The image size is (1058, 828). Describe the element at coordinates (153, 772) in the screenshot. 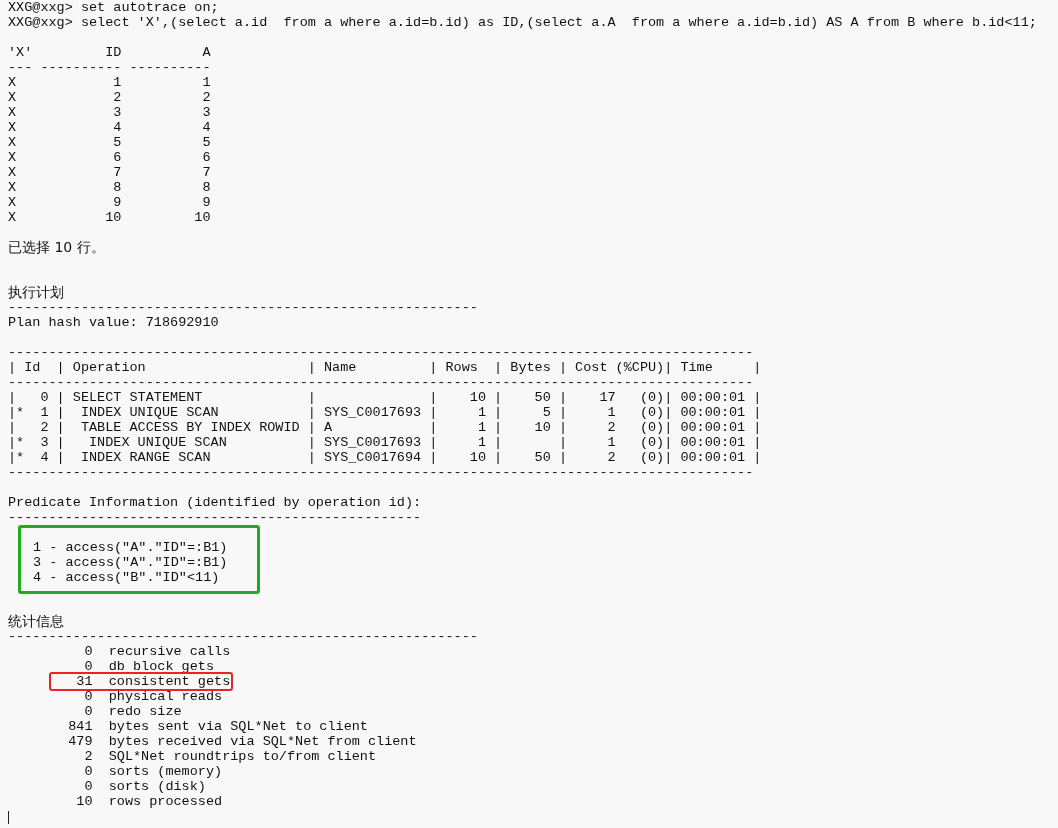

I see `statistic-line: 0 sorts (memory)` at that location.